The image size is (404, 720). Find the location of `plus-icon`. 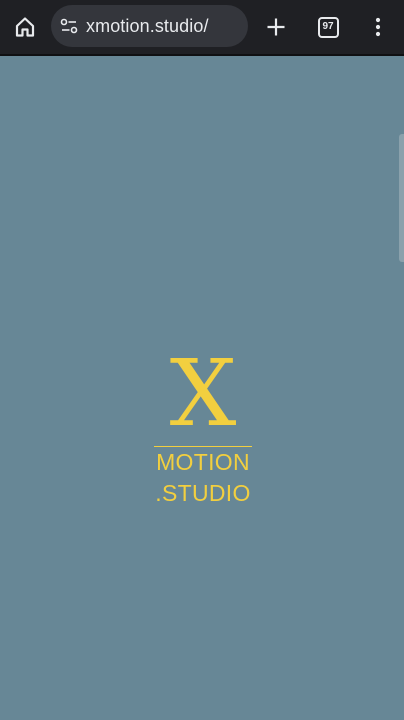

plus-icon is located at coordinates (276, 27).